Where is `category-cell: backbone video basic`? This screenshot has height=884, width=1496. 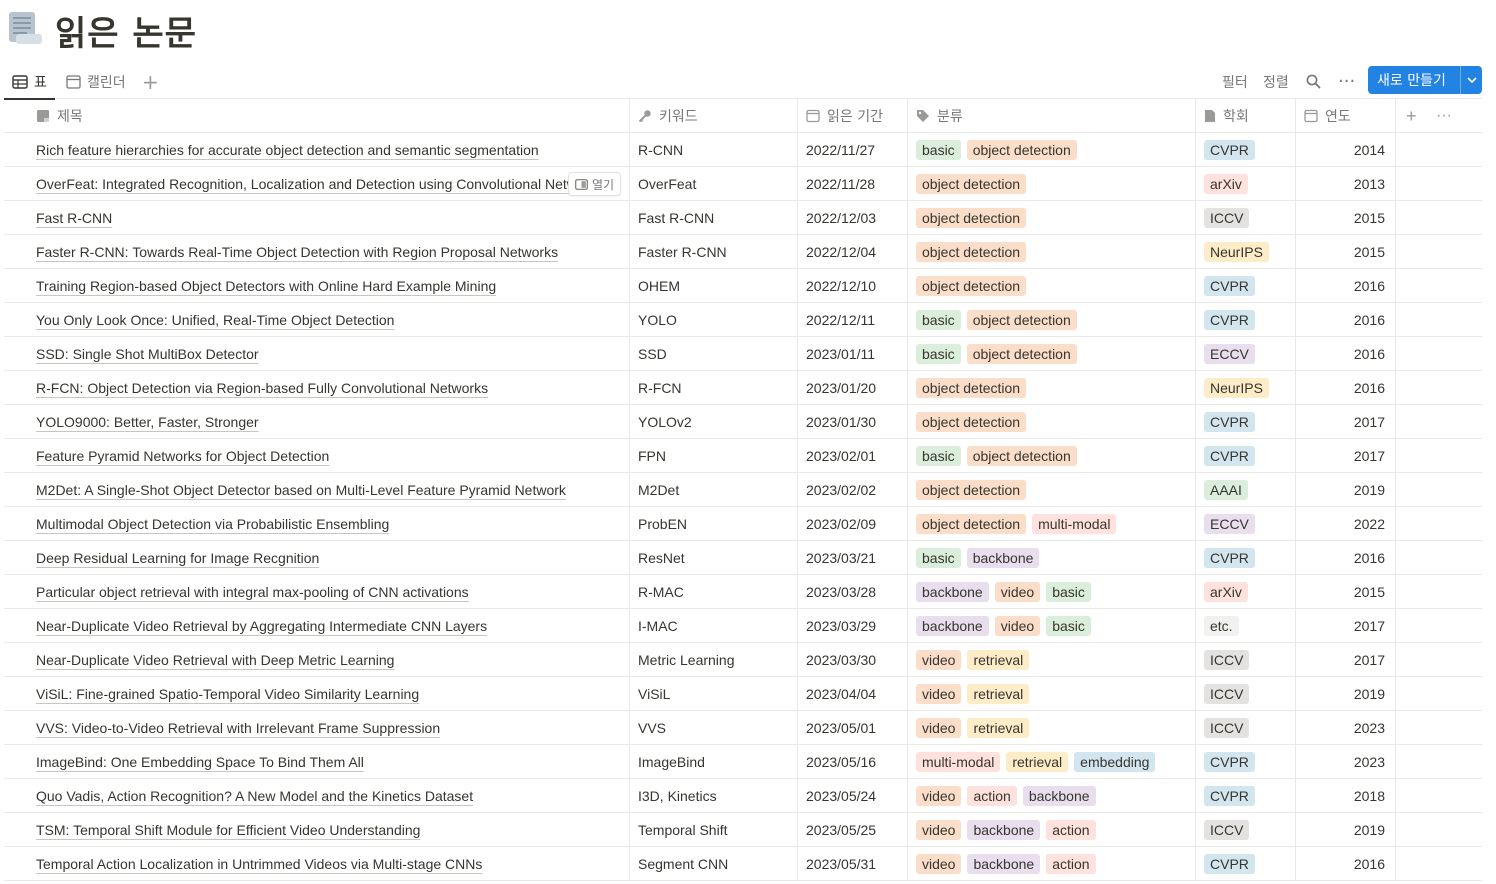 category-cell: backbone video basic is located at coordinates (1052, 592).